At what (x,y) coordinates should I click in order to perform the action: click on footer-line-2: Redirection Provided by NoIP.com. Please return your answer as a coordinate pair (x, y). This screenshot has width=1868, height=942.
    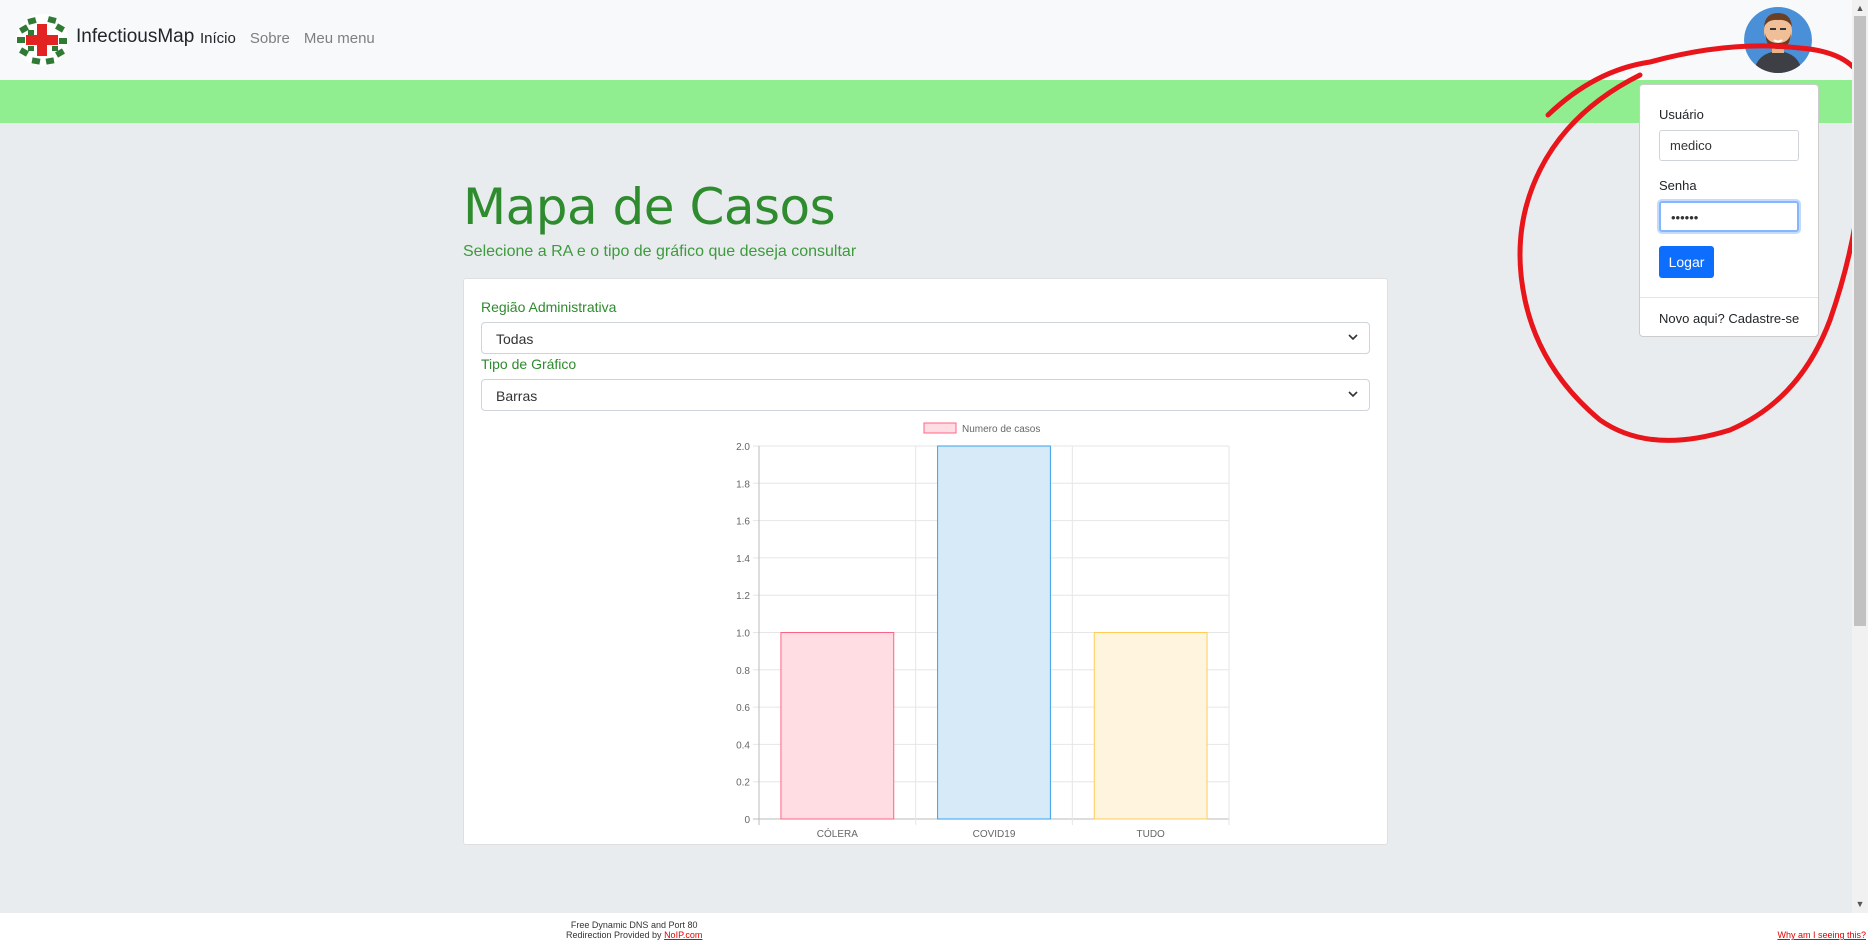
    Looking at the image, I should click on (634, 935).